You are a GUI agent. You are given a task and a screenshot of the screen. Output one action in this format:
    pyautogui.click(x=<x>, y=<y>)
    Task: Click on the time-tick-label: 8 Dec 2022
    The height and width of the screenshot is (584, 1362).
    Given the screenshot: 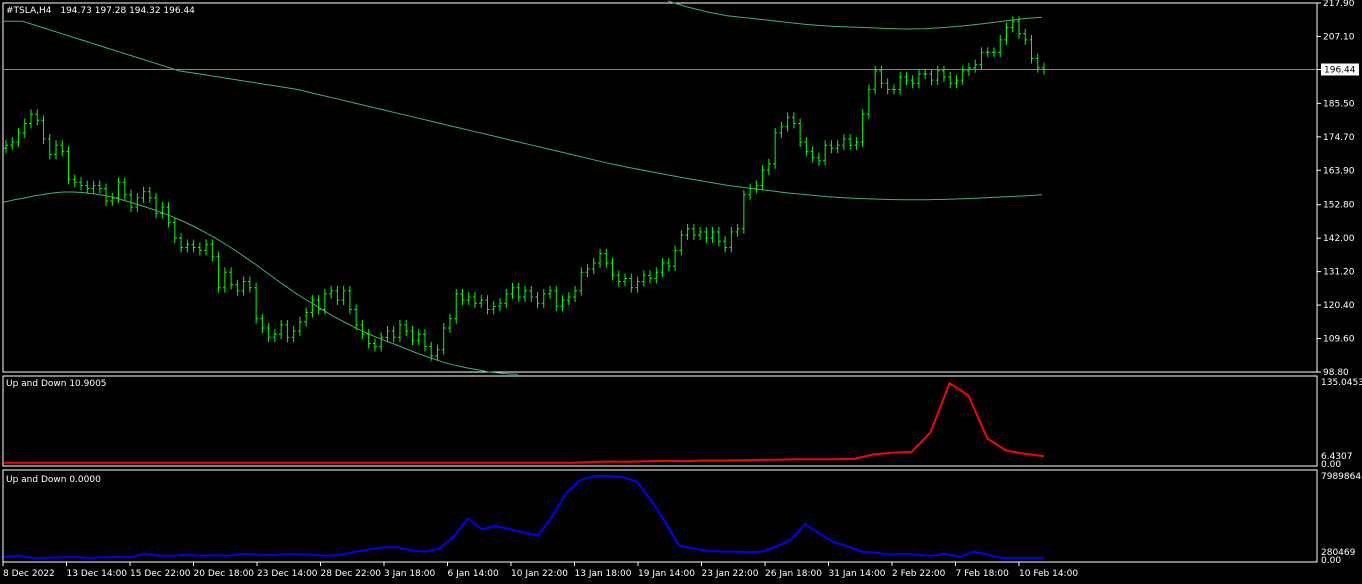 What is the action you would take?
    pyautogui.click(x=29, y=574)
    